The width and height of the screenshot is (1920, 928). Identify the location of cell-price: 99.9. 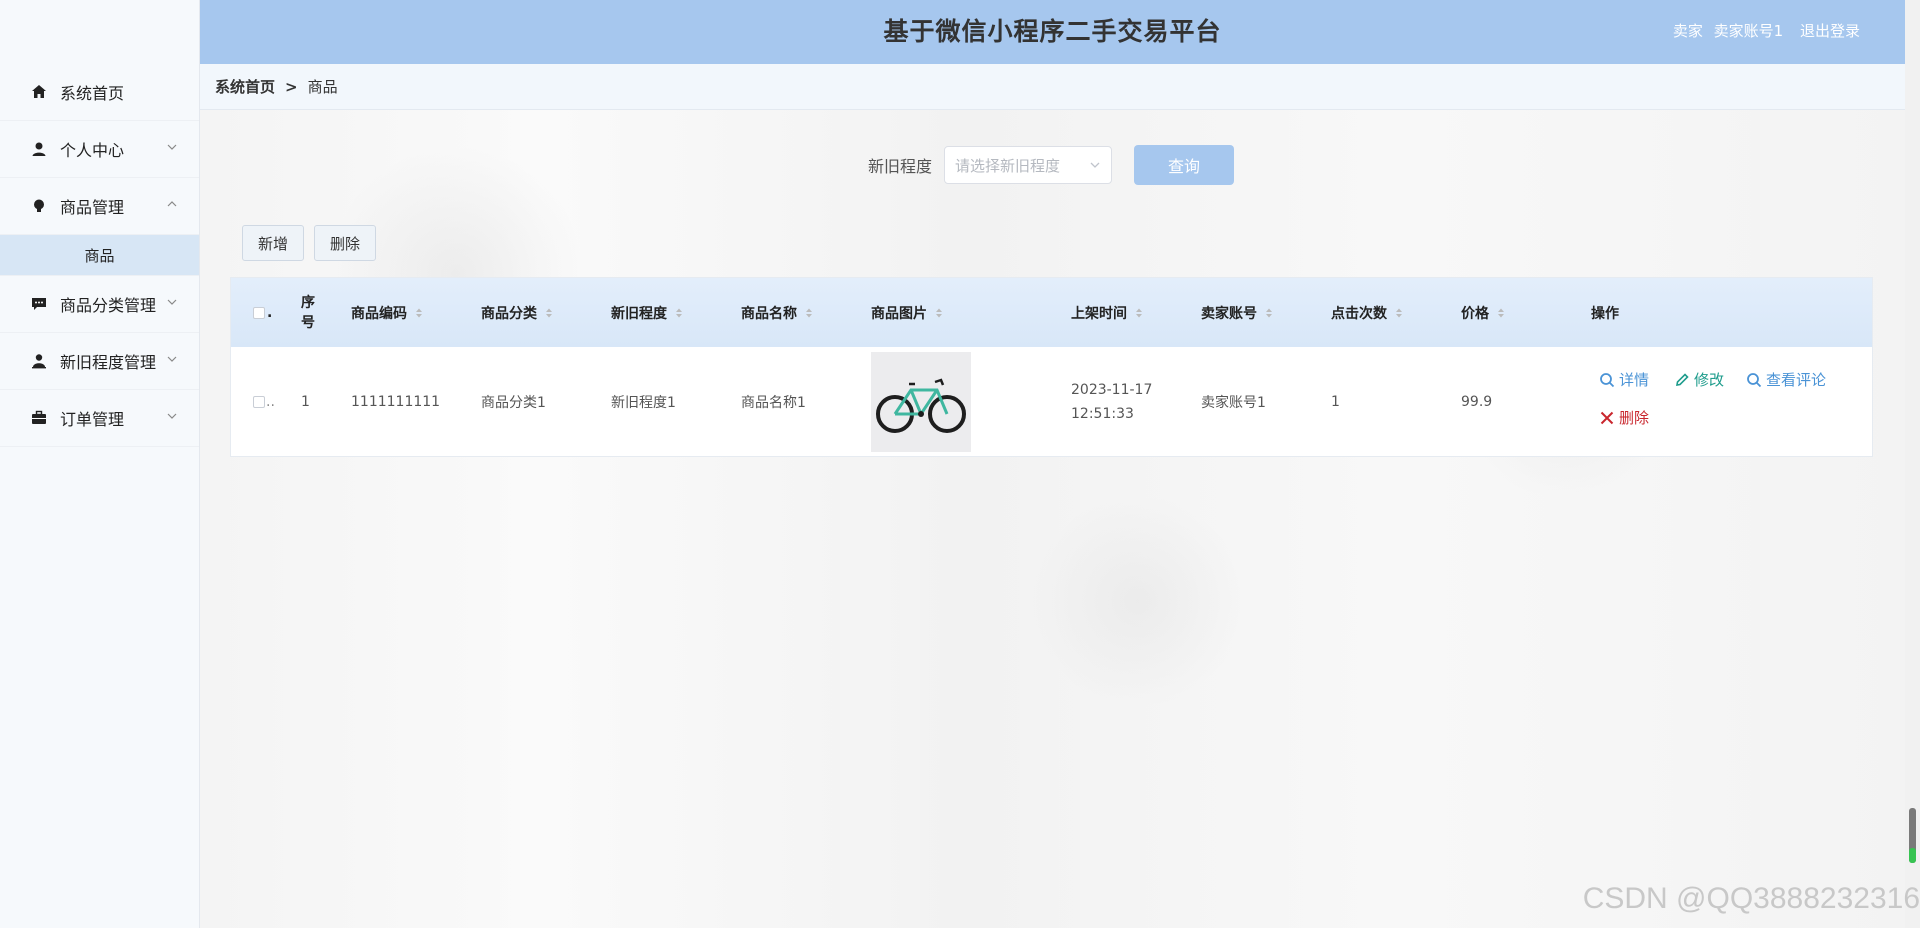
(1477, 402).